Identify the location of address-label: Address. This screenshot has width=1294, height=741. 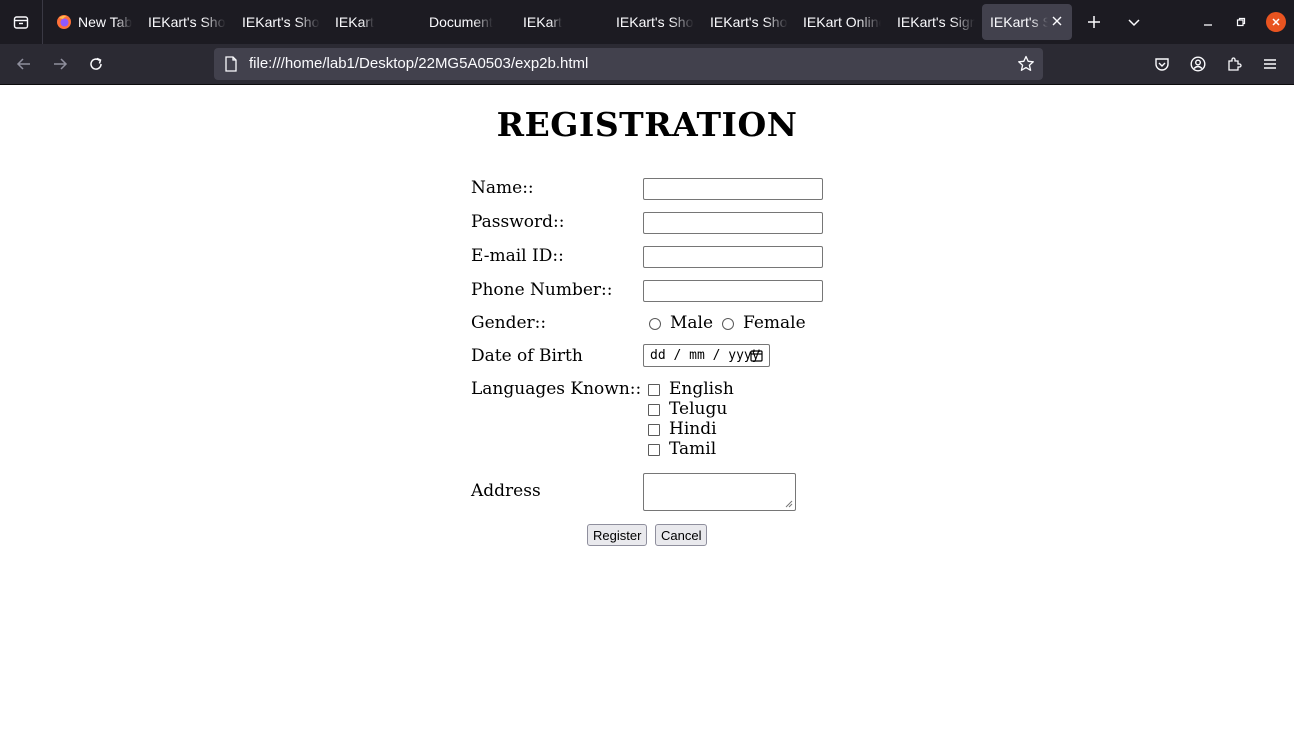
(506, 491).